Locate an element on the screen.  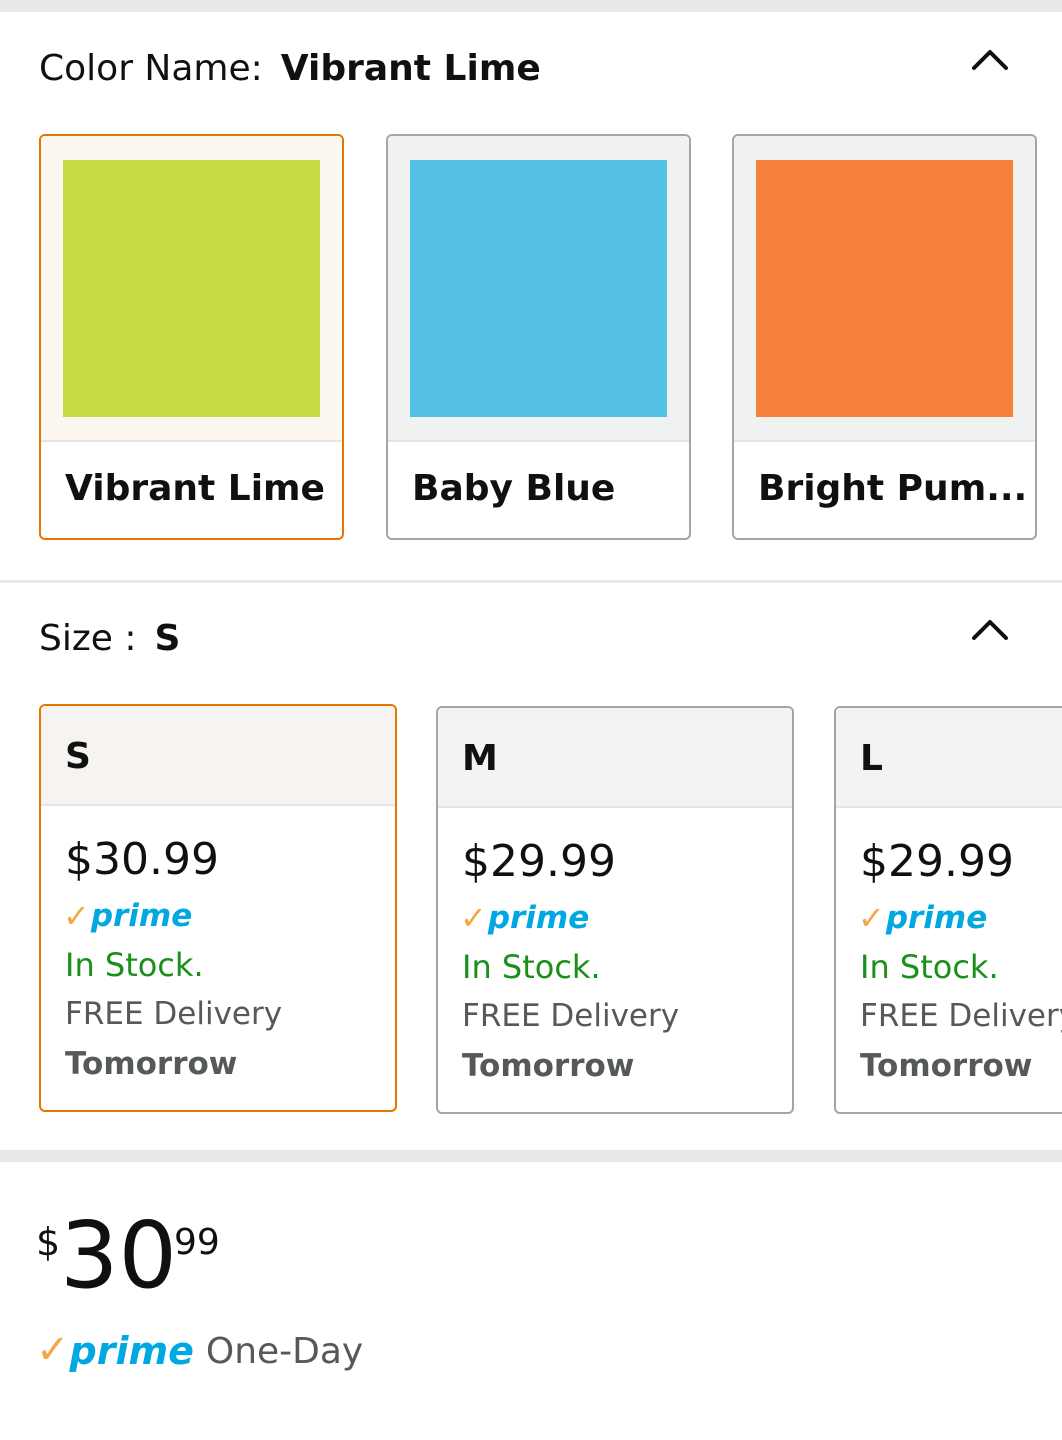
size-option-header: S is located at coordinates (218, 756).